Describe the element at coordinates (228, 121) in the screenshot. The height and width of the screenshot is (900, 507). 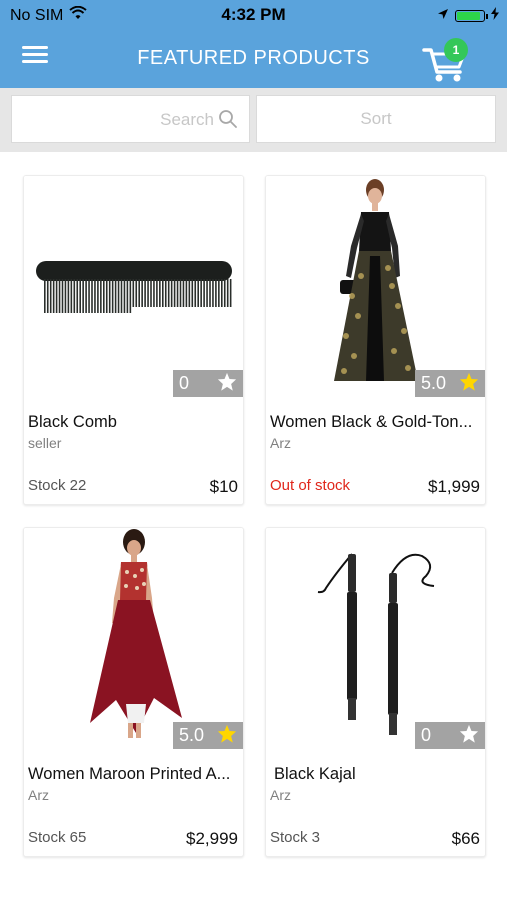
I see `search-icon` at that location.